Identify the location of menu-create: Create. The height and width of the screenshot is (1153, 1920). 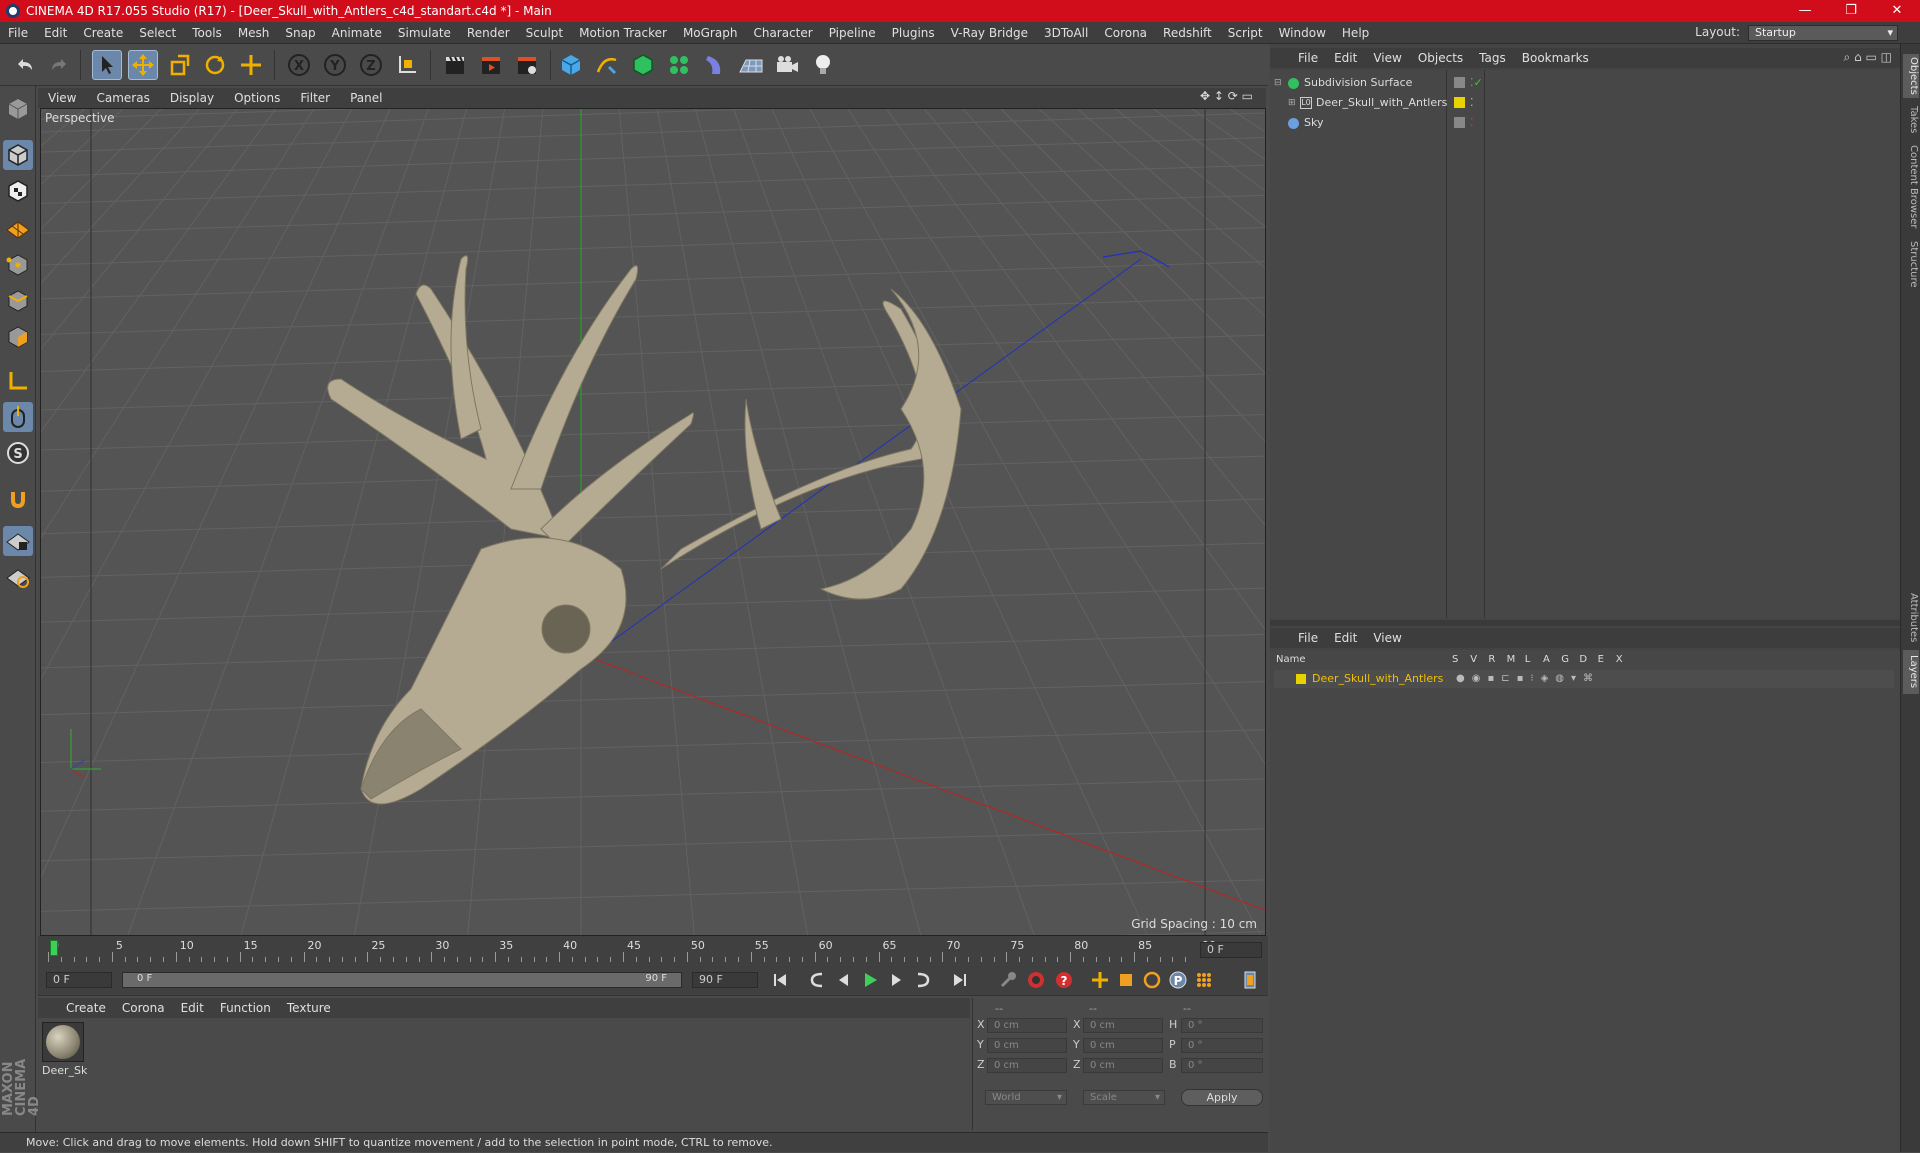
(103, 33).